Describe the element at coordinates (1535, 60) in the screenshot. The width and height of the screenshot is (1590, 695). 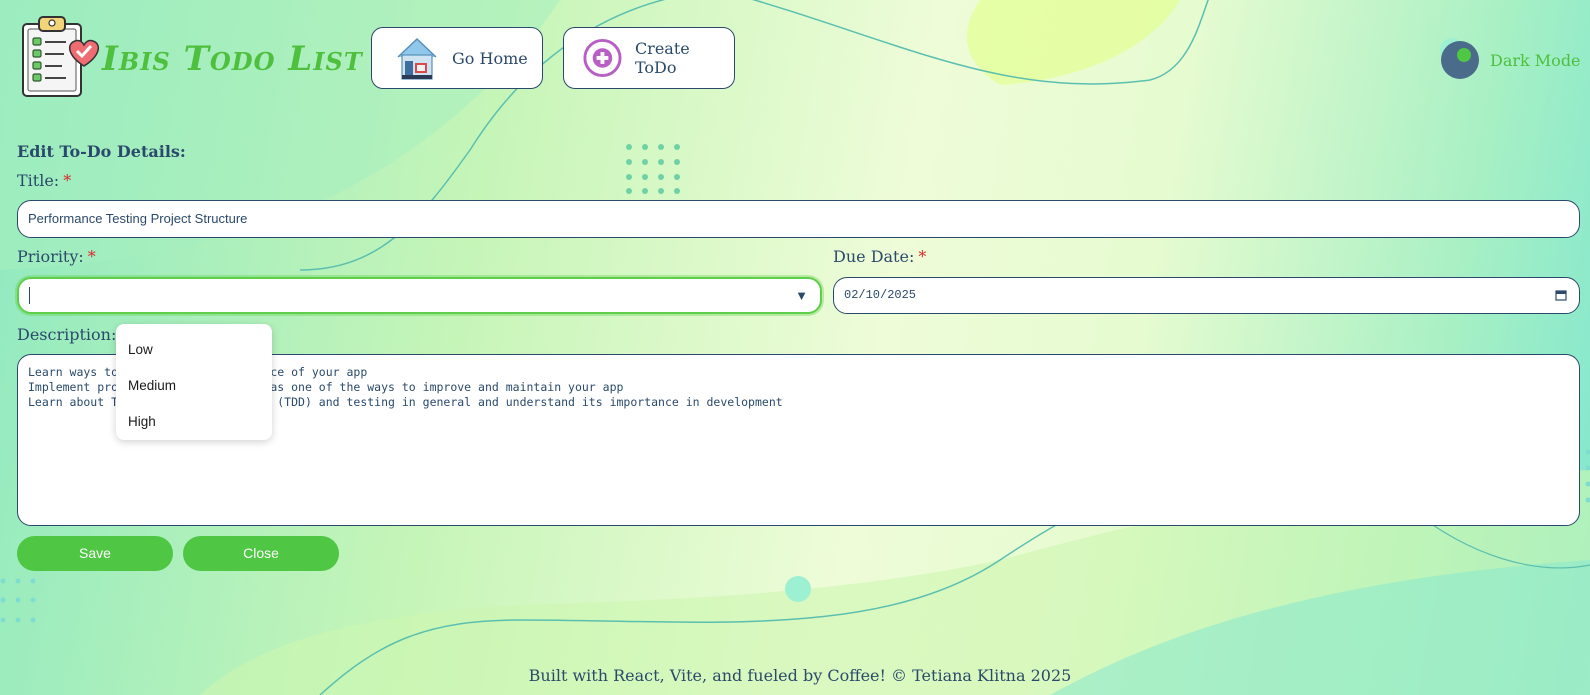
I see `dark-mode-label: Dark Mode` at that location.